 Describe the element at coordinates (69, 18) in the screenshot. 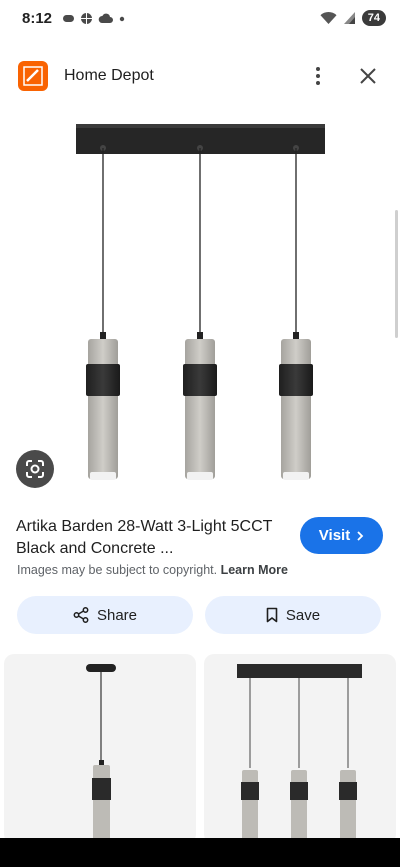

I see `notification-icon` at that location.